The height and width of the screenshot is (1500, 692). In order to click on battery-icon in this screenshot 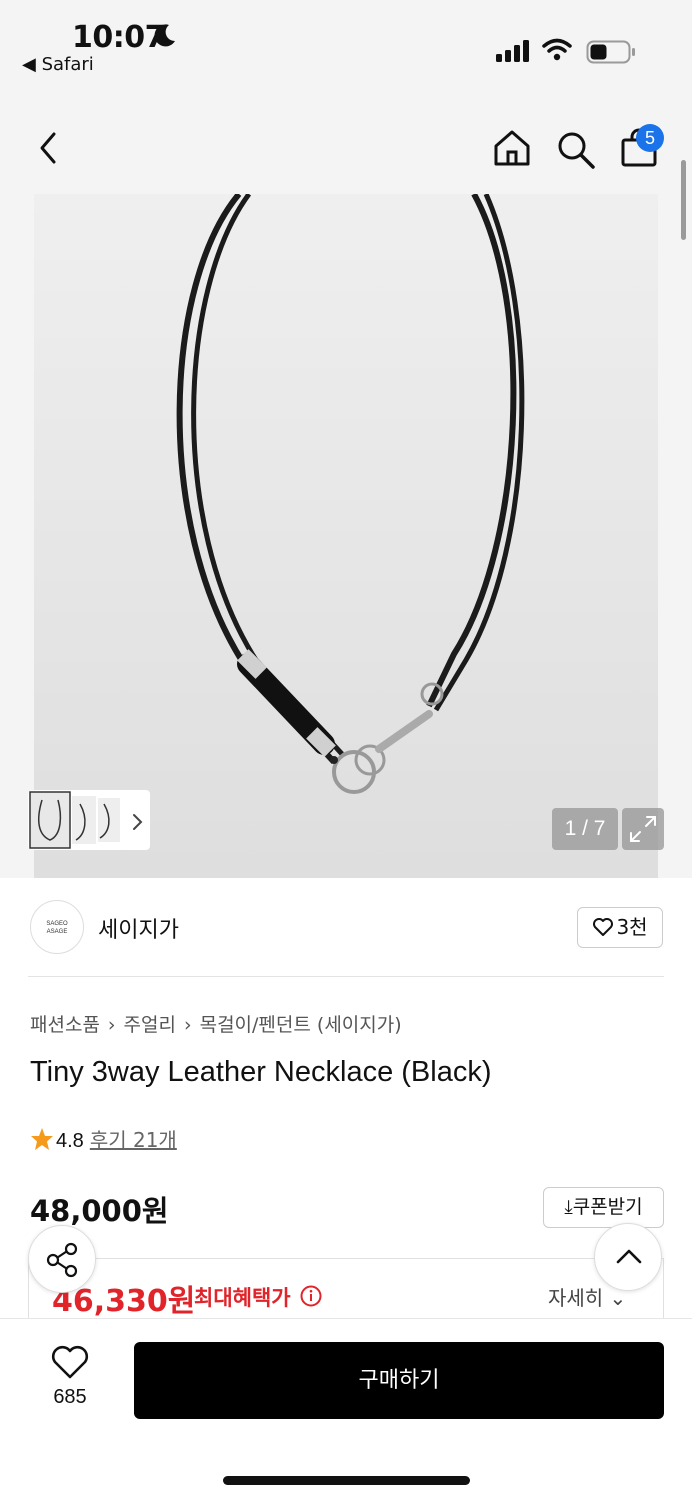, I will do `click(610, 52)`.